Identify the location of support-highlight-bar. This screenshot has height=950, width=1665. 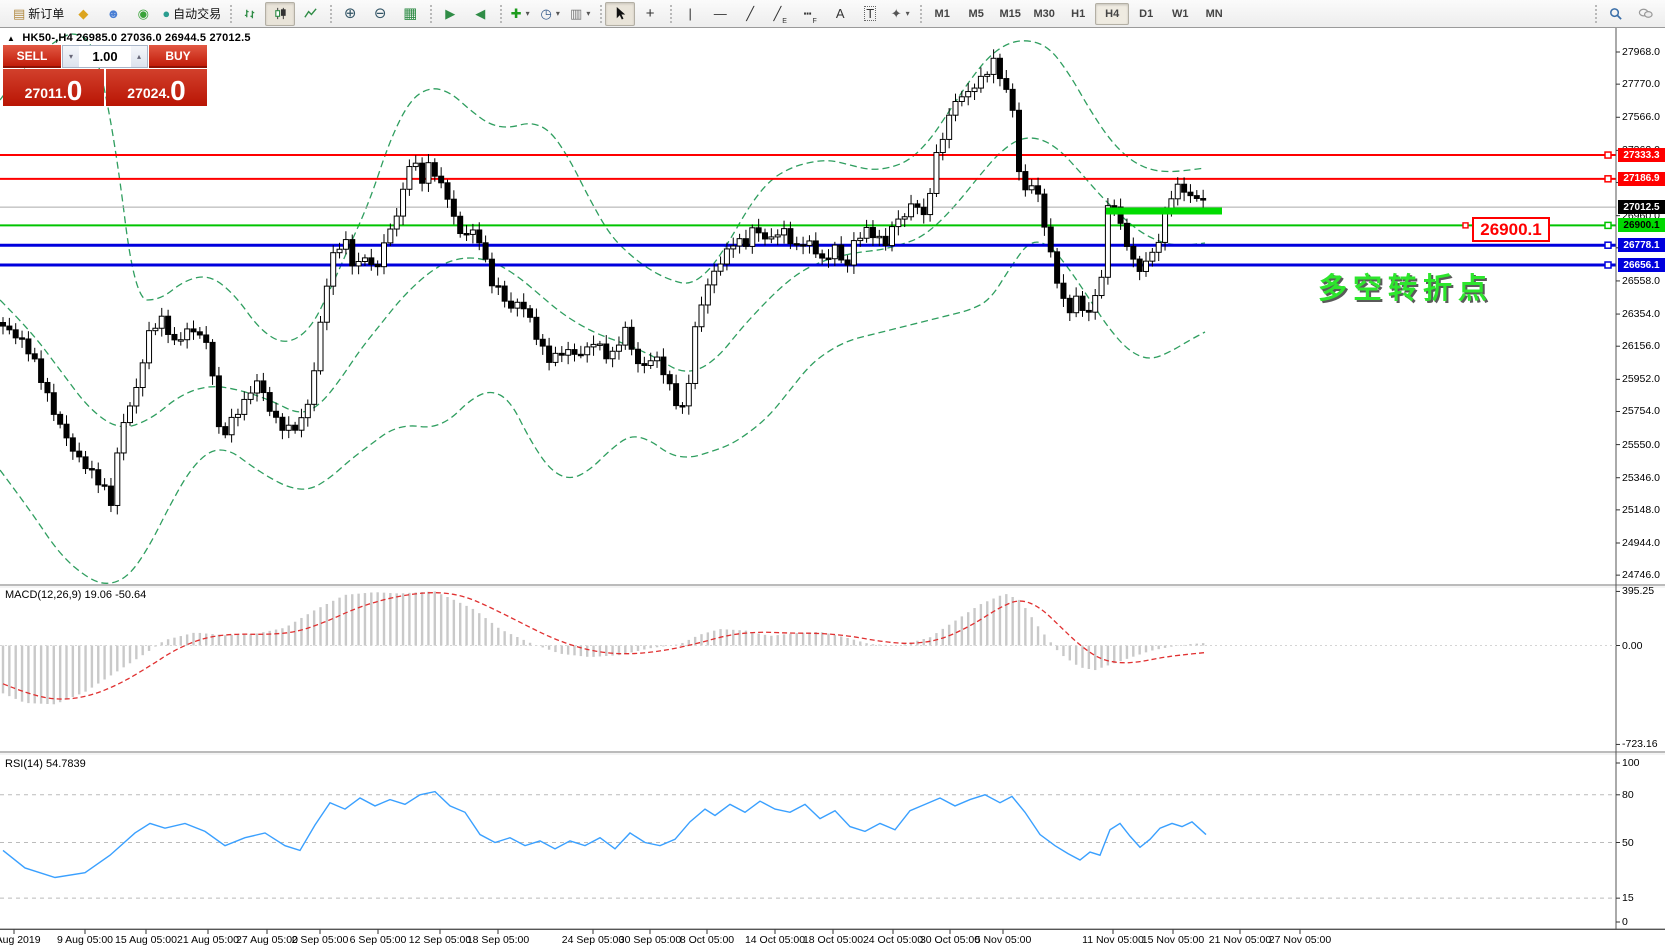
(1164, 211).